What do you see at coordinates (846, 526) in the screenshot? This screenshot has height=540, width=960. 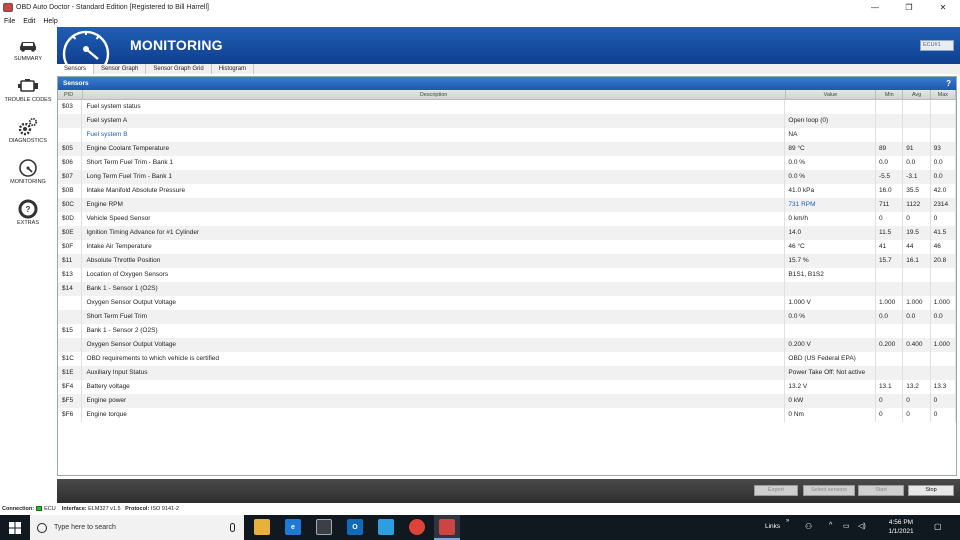 I see `network-icon: ▭` at bounding box center [846, 526].